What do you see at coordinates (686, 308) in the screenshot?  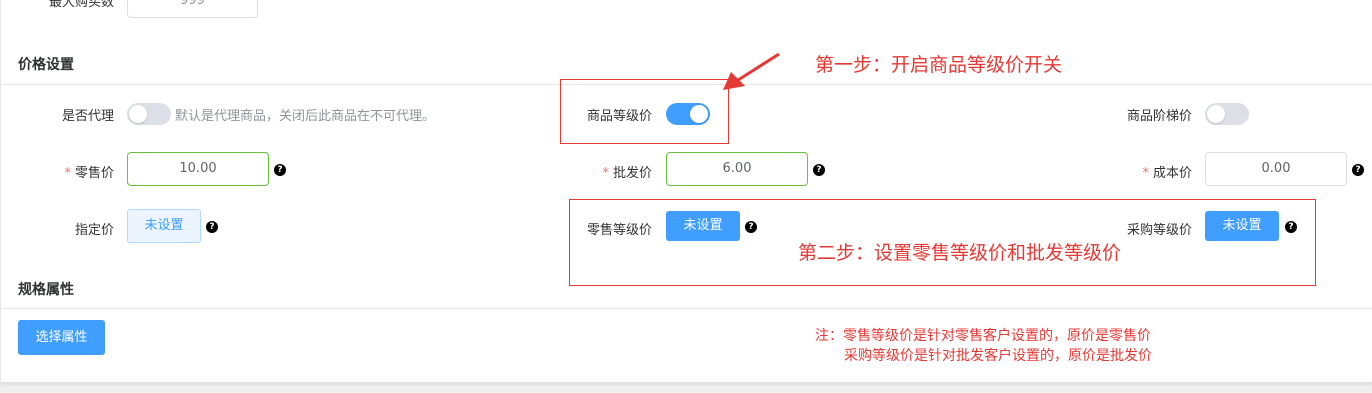 I see `spec-section-divider` at bounding box center [686, 308].